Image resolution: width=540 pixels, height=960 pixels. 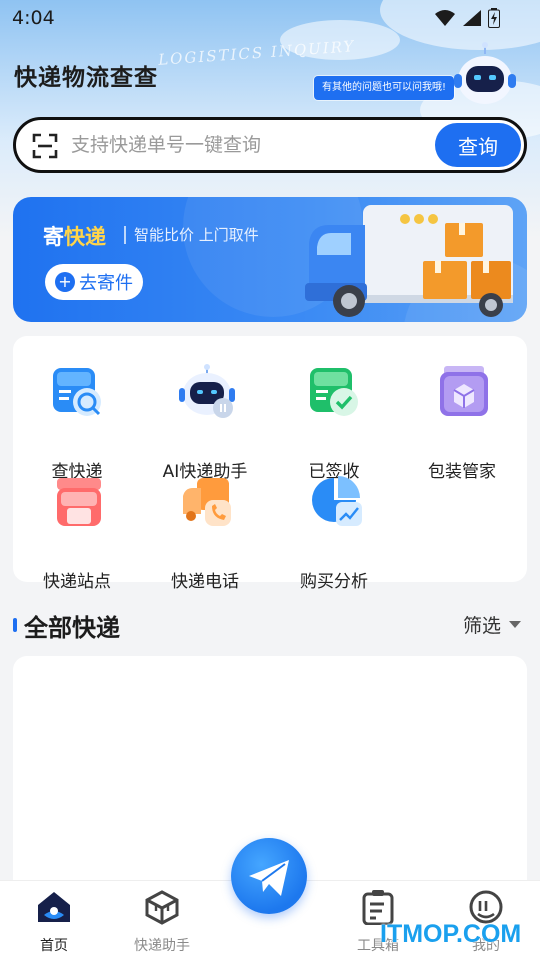 What do you see at coordinates (162, 946) in the screenshot?
I see `nav-label: 快递助手` at bounding box center [162, 946].